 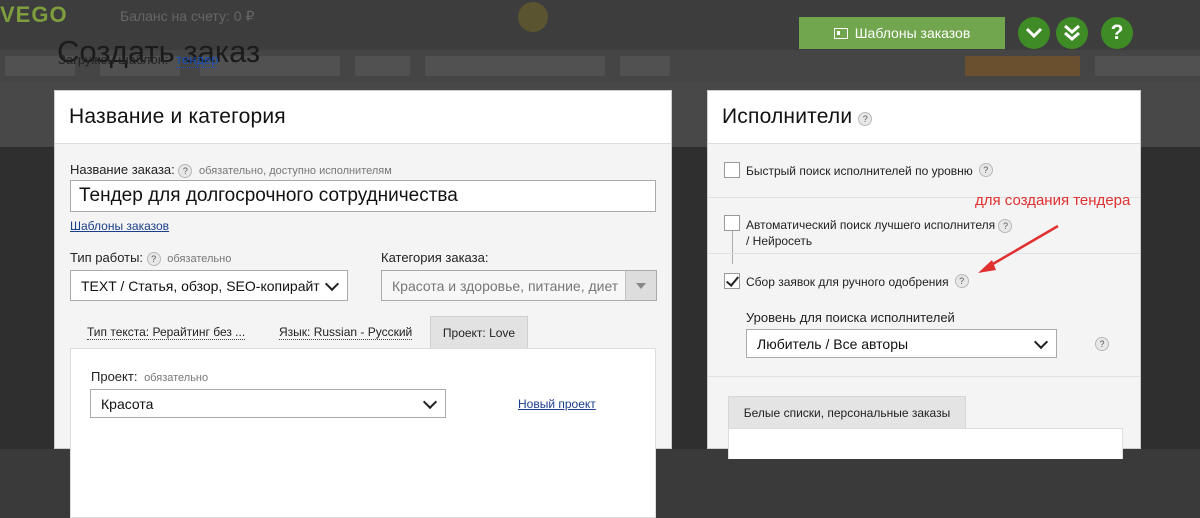 What do you see at coordinates (1053, 200) in the screenshot?
I see `annotation-text: для создания тендера` at bounding box center [1053, 200].